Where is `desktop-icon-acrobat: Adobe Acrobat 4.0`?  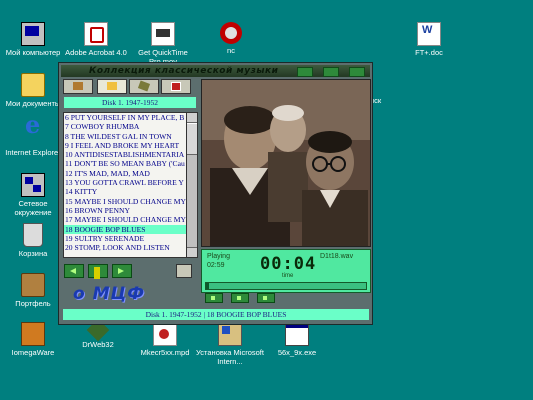 desktop-icon-acrobat: Adobe Acrobat 4.0 is located at coordinates (96, 39).